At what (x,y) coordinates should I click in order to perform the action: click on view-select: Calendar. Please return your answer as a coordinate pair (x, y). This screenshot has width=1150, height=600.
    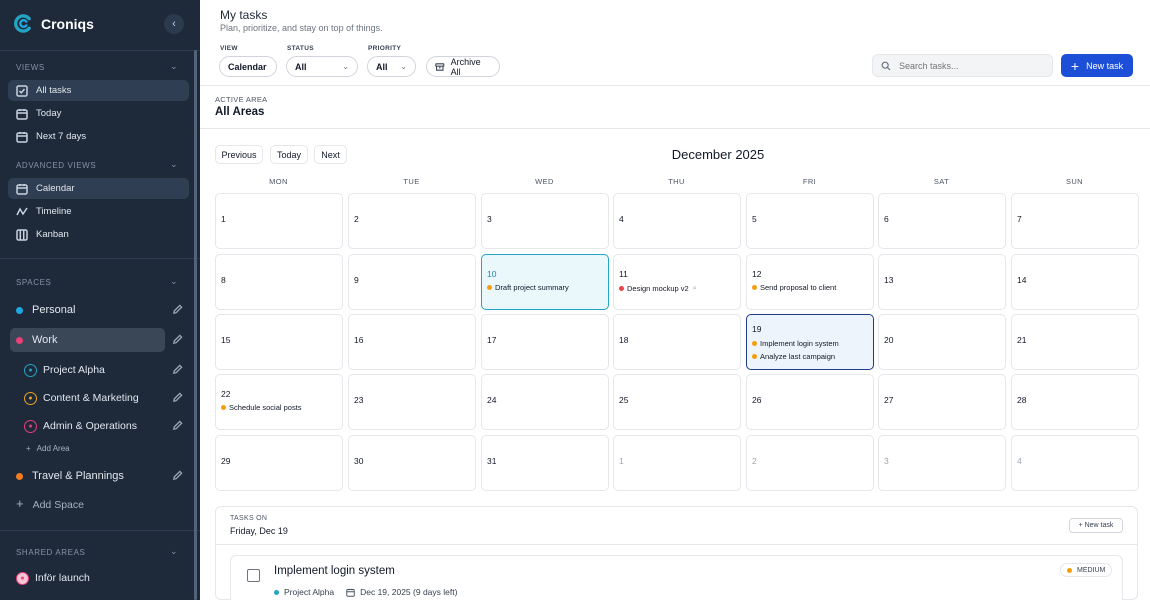
    Looking at the image, I should click on (248, 66).